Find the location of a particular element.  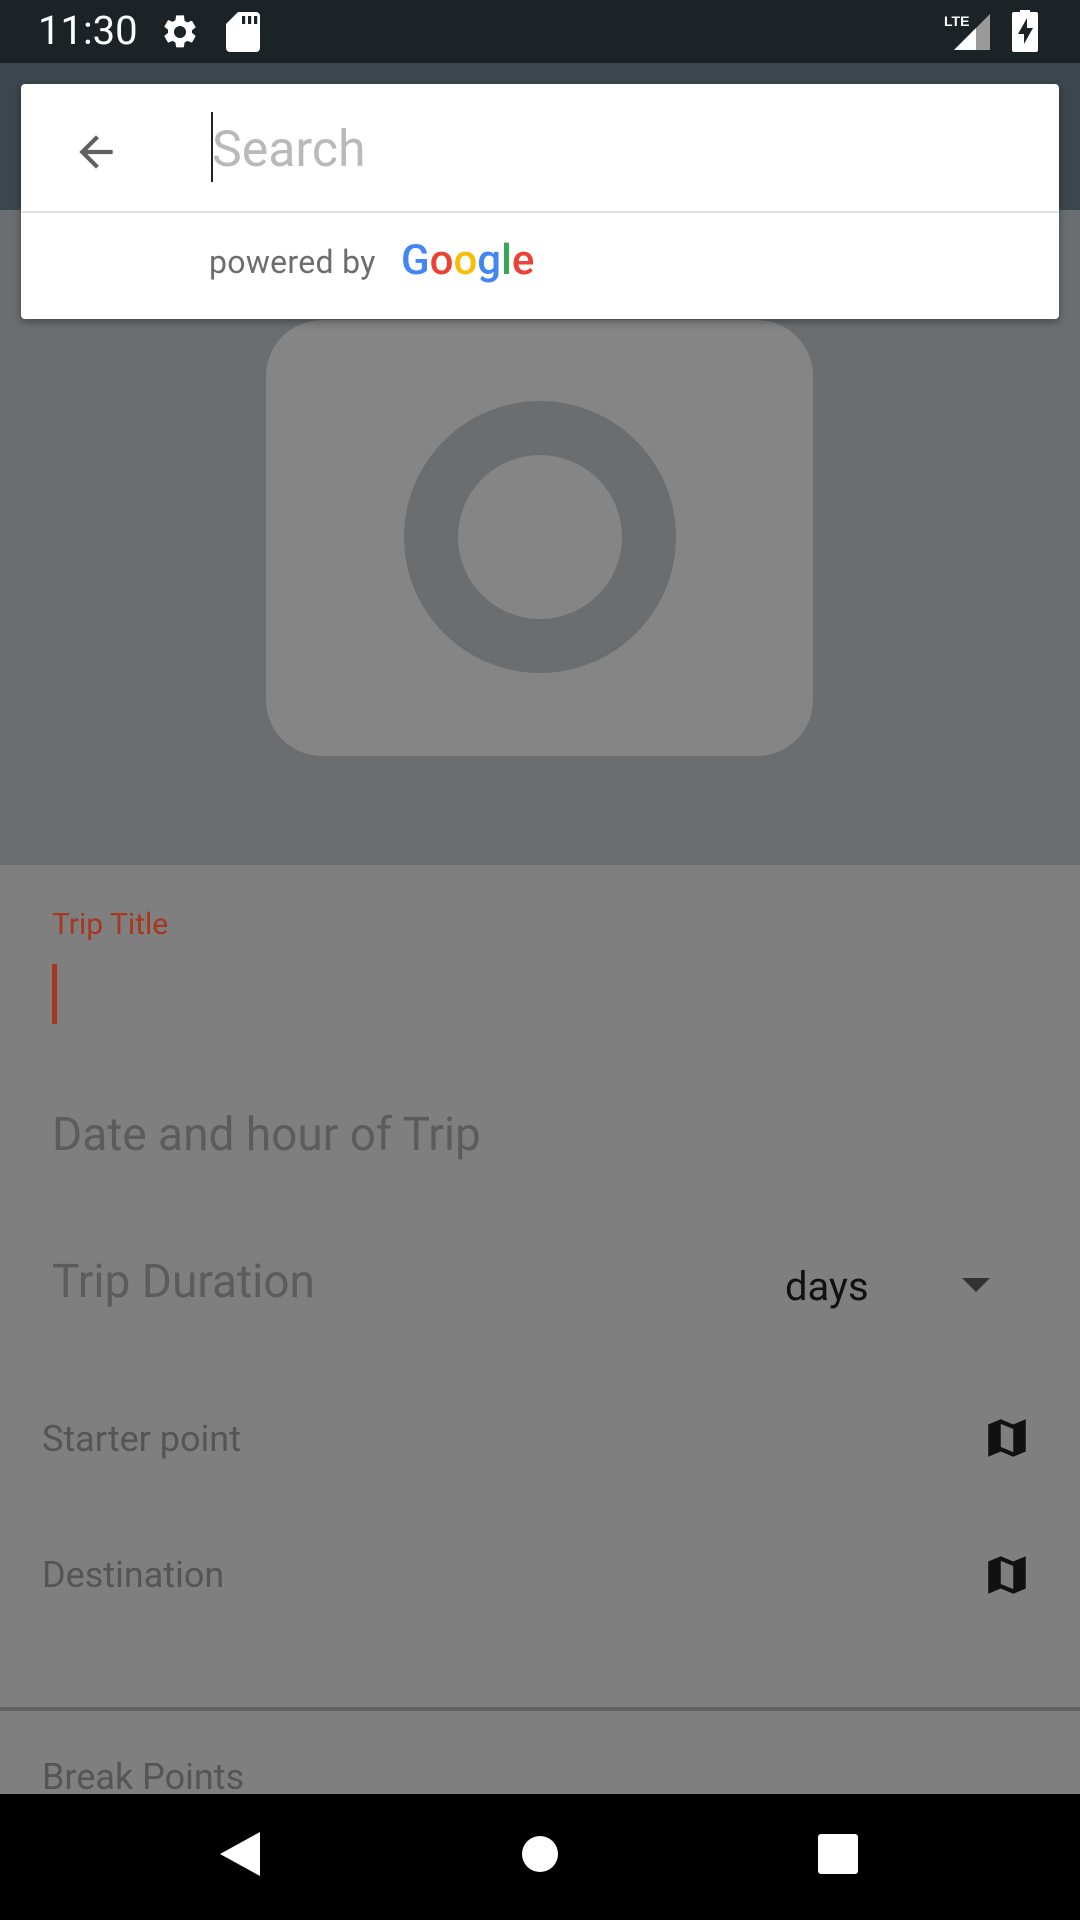

recents-square-icon is located at coordinates (838, 1854).